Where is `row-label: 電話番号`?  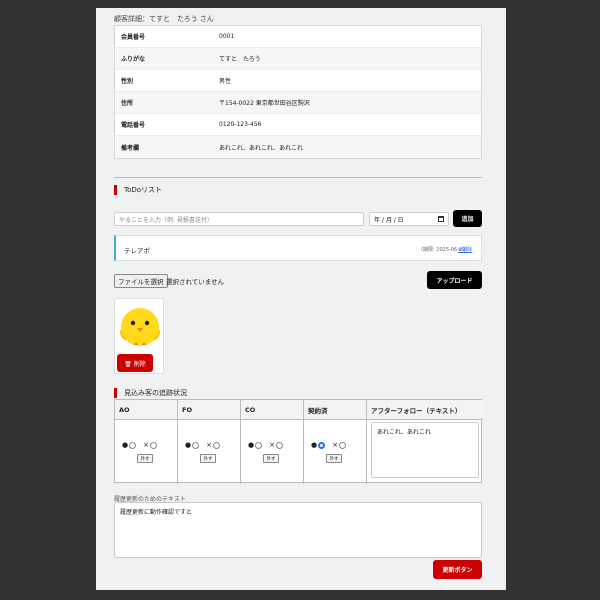 row-label: 電話番号 is located at coordinates (133, 125).